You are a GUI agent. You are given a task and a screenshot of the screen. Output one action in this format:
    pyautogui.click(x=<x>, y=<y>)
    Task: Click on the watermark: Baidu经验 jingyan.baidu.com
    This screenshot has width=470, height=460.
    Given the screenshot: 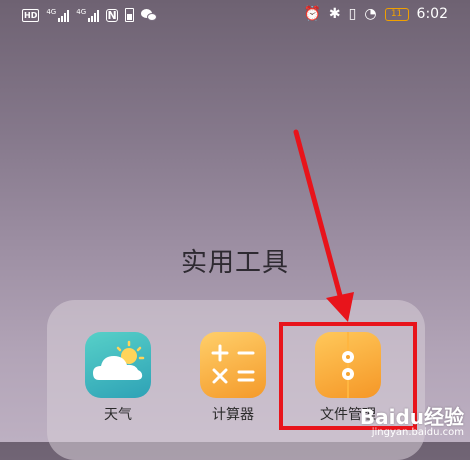 What is the action you would take?
    pyautogui.click(x=412, y=419)
    